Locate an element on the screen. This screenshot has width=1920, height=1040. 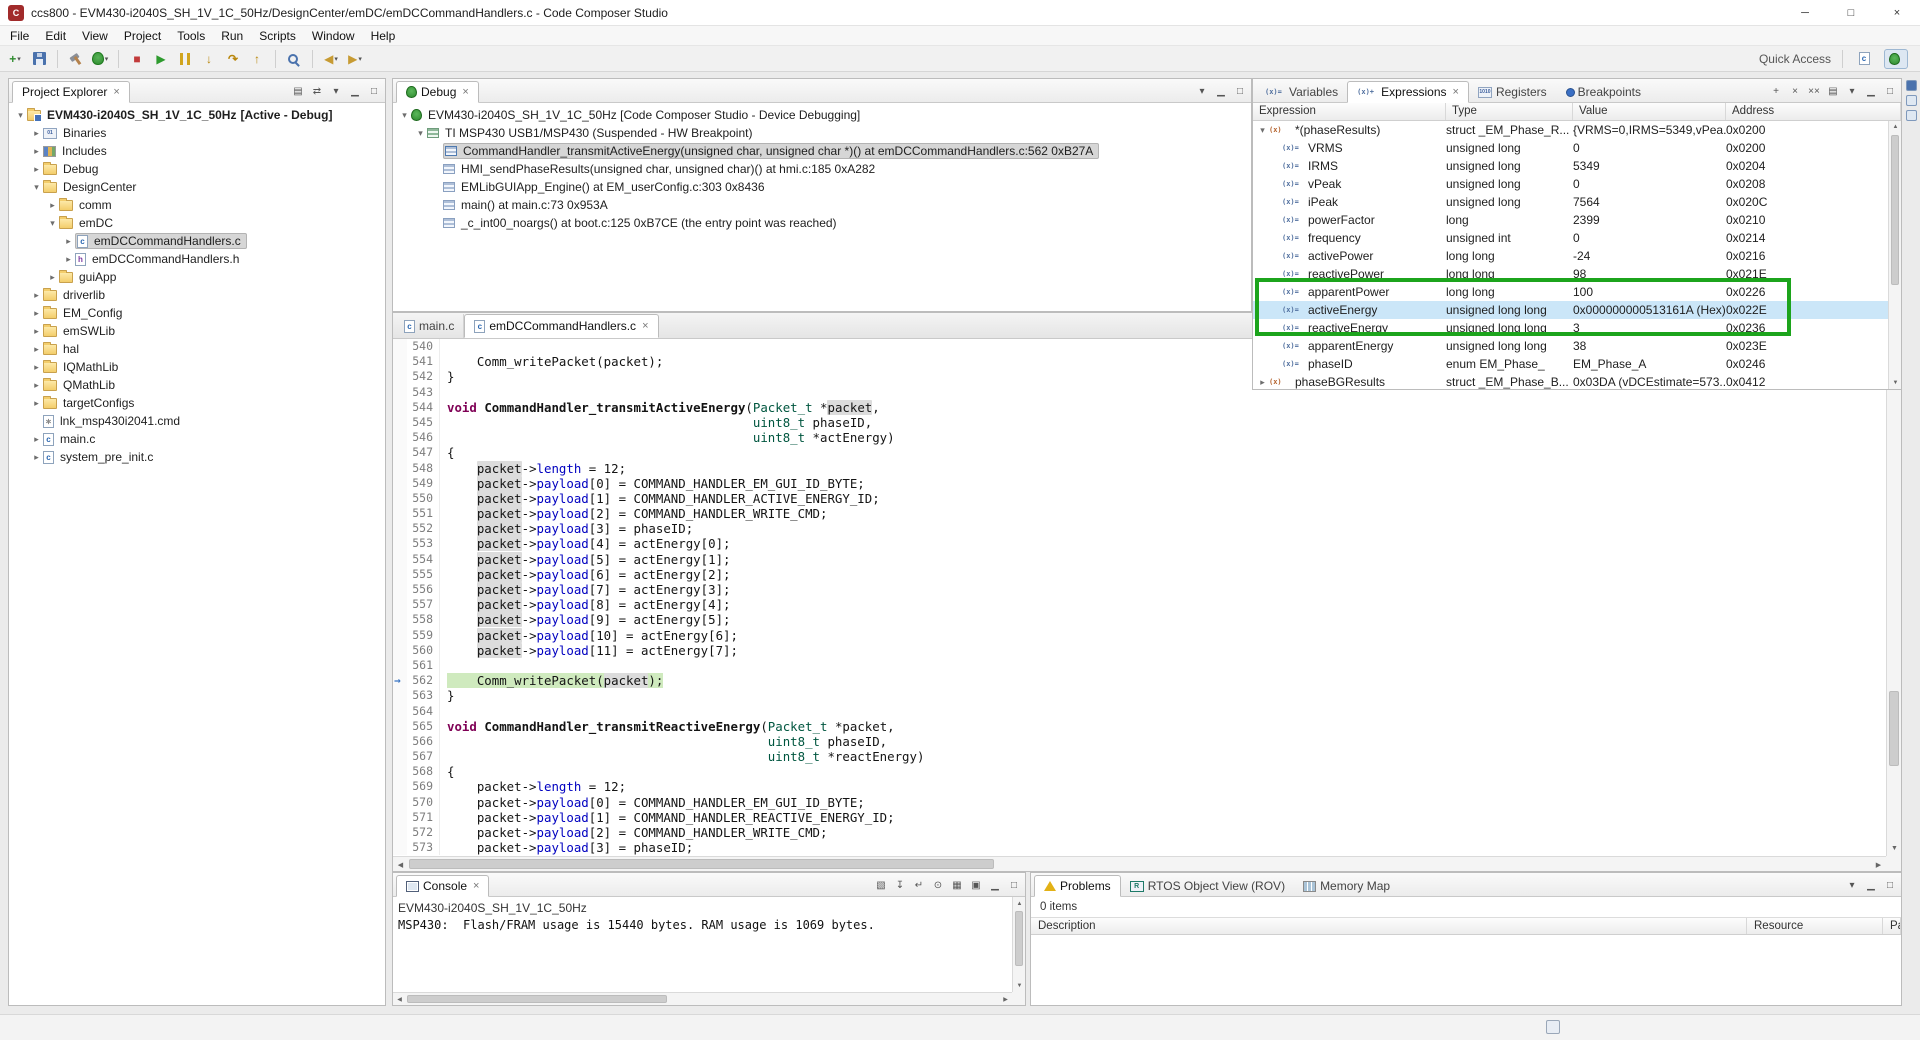
project-tree-item: ∗ lnk_msp430i2041.cmd is located at coordinates (197, 421).